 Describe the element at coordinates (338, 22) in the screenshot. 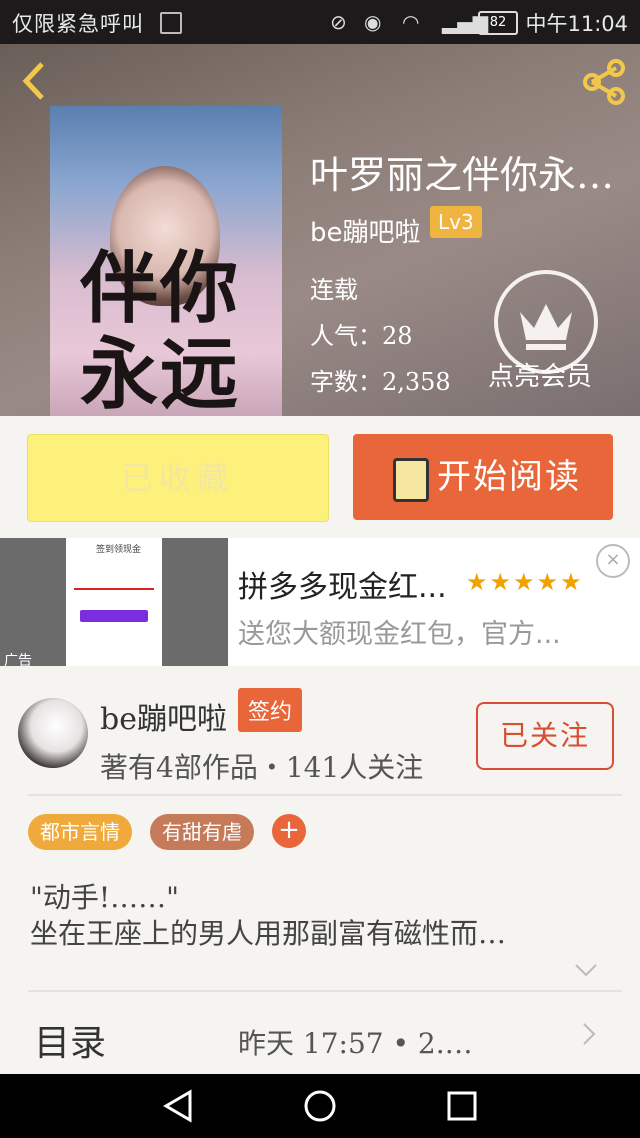

I see `mute-icon: ⊘` at that location.